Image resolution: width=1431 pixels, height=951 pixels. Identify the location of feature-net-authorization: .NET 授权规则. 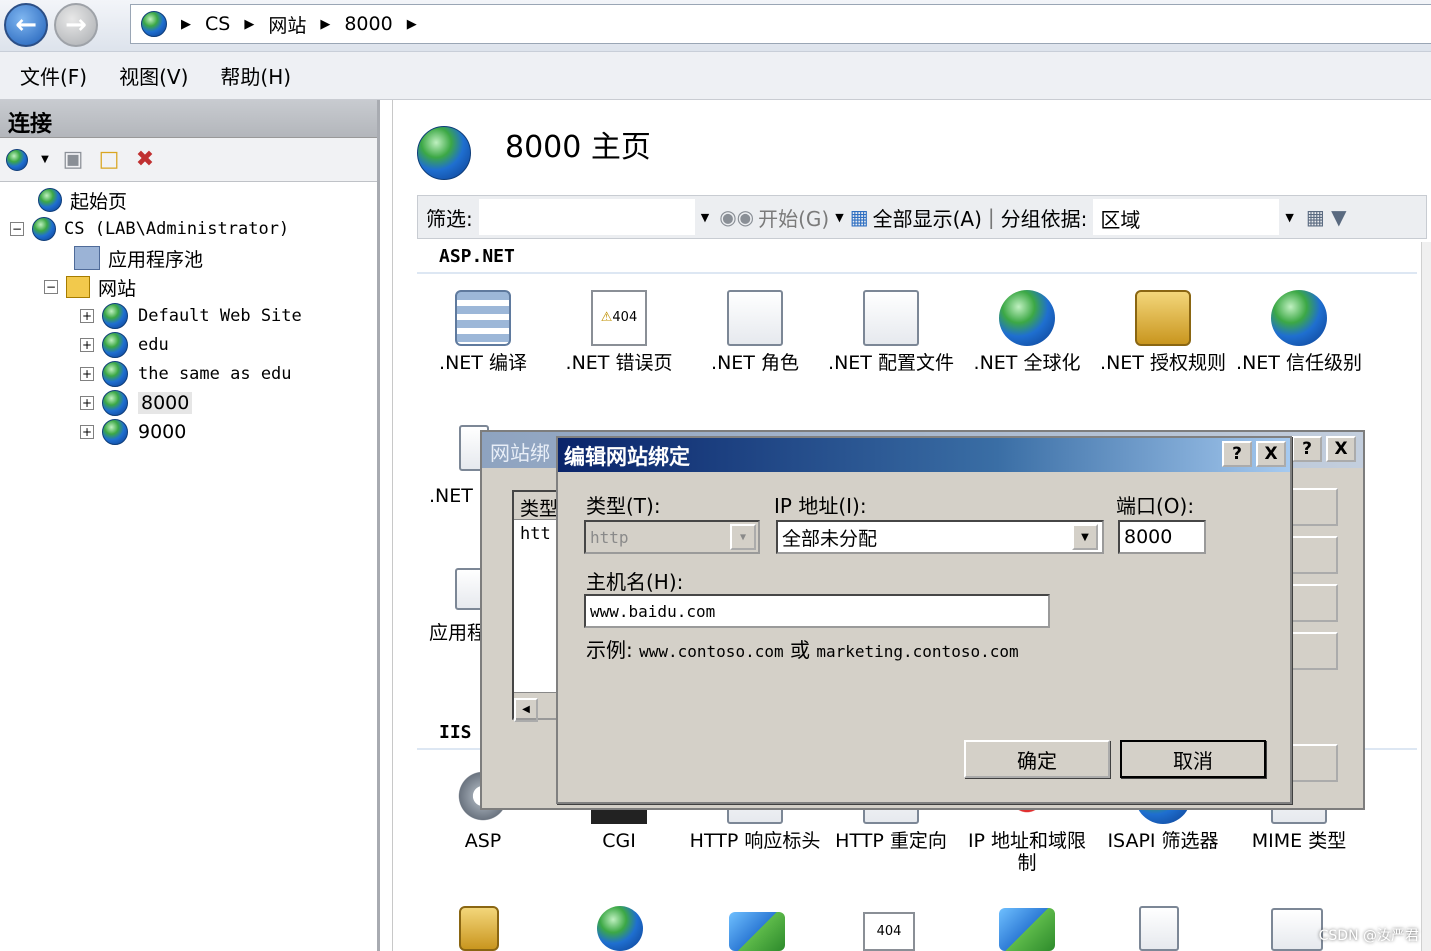
(1163, 332).